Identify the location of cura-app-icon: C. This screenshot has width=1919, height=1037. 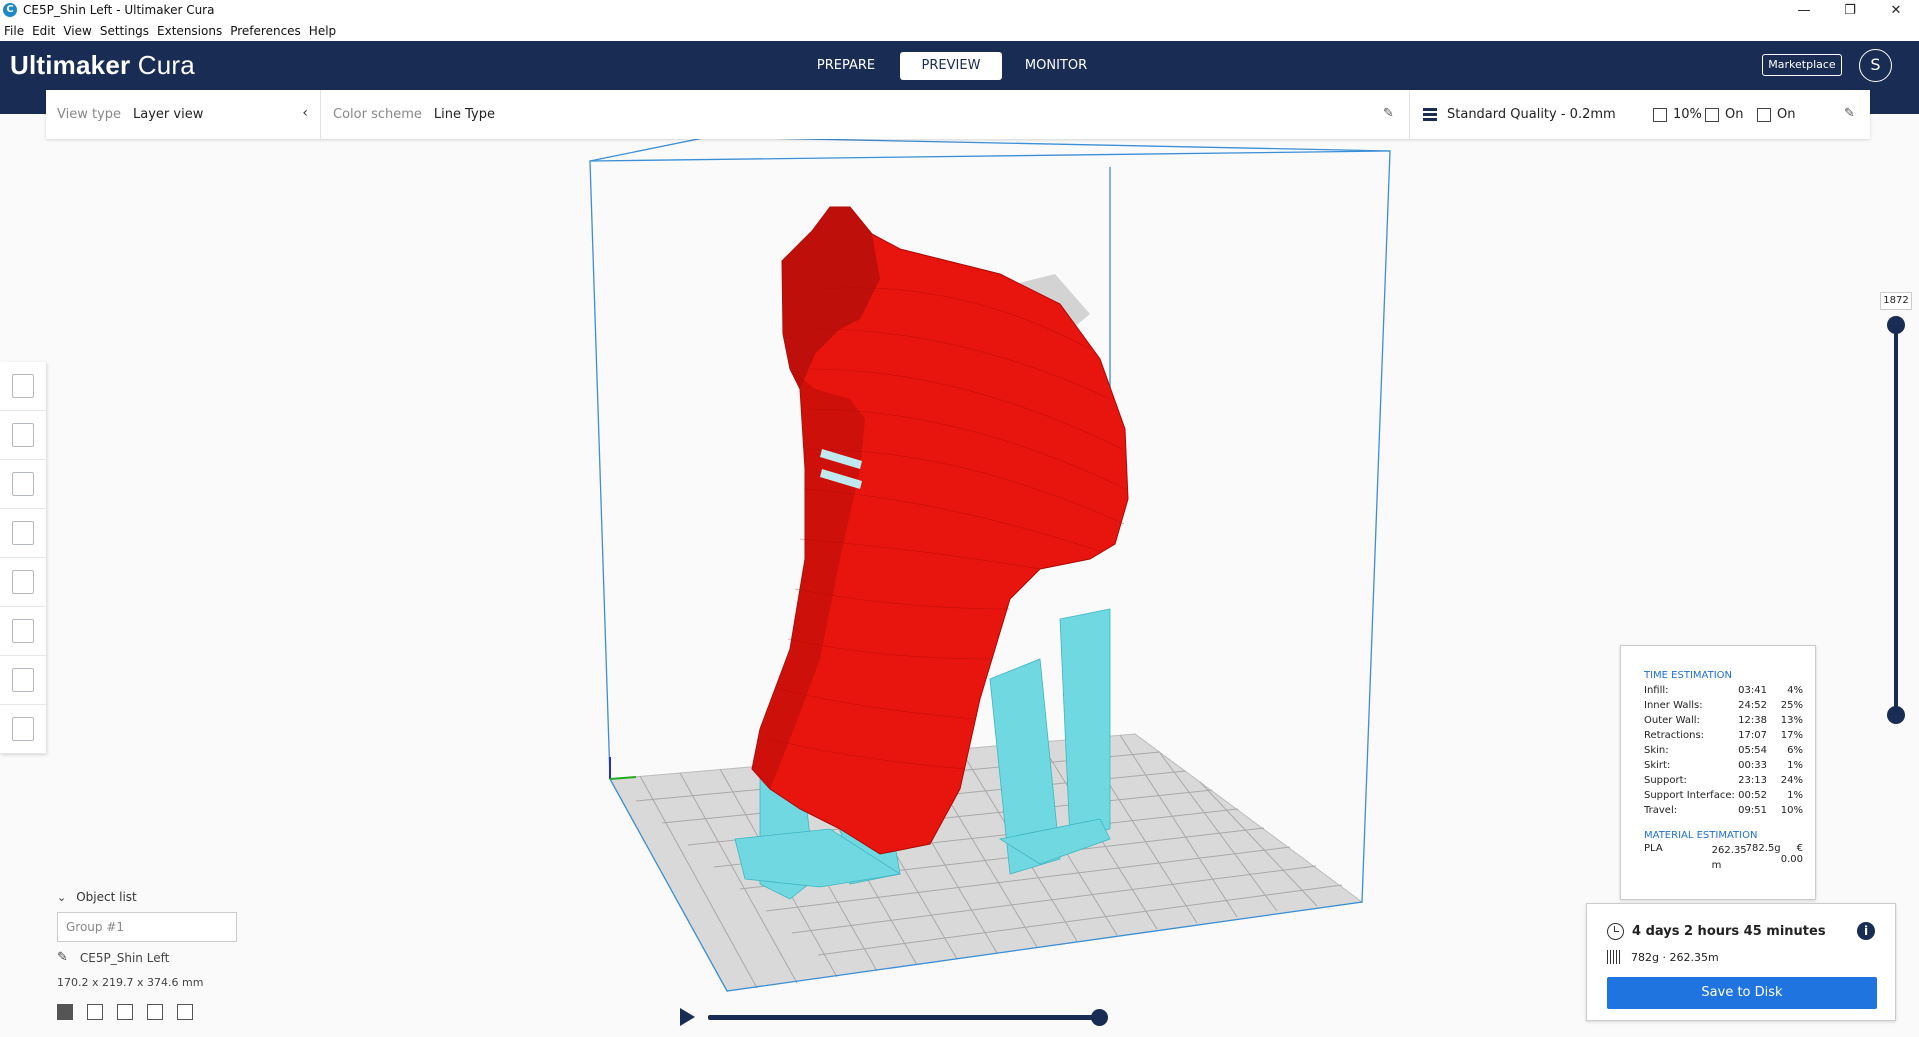
(10, 10).